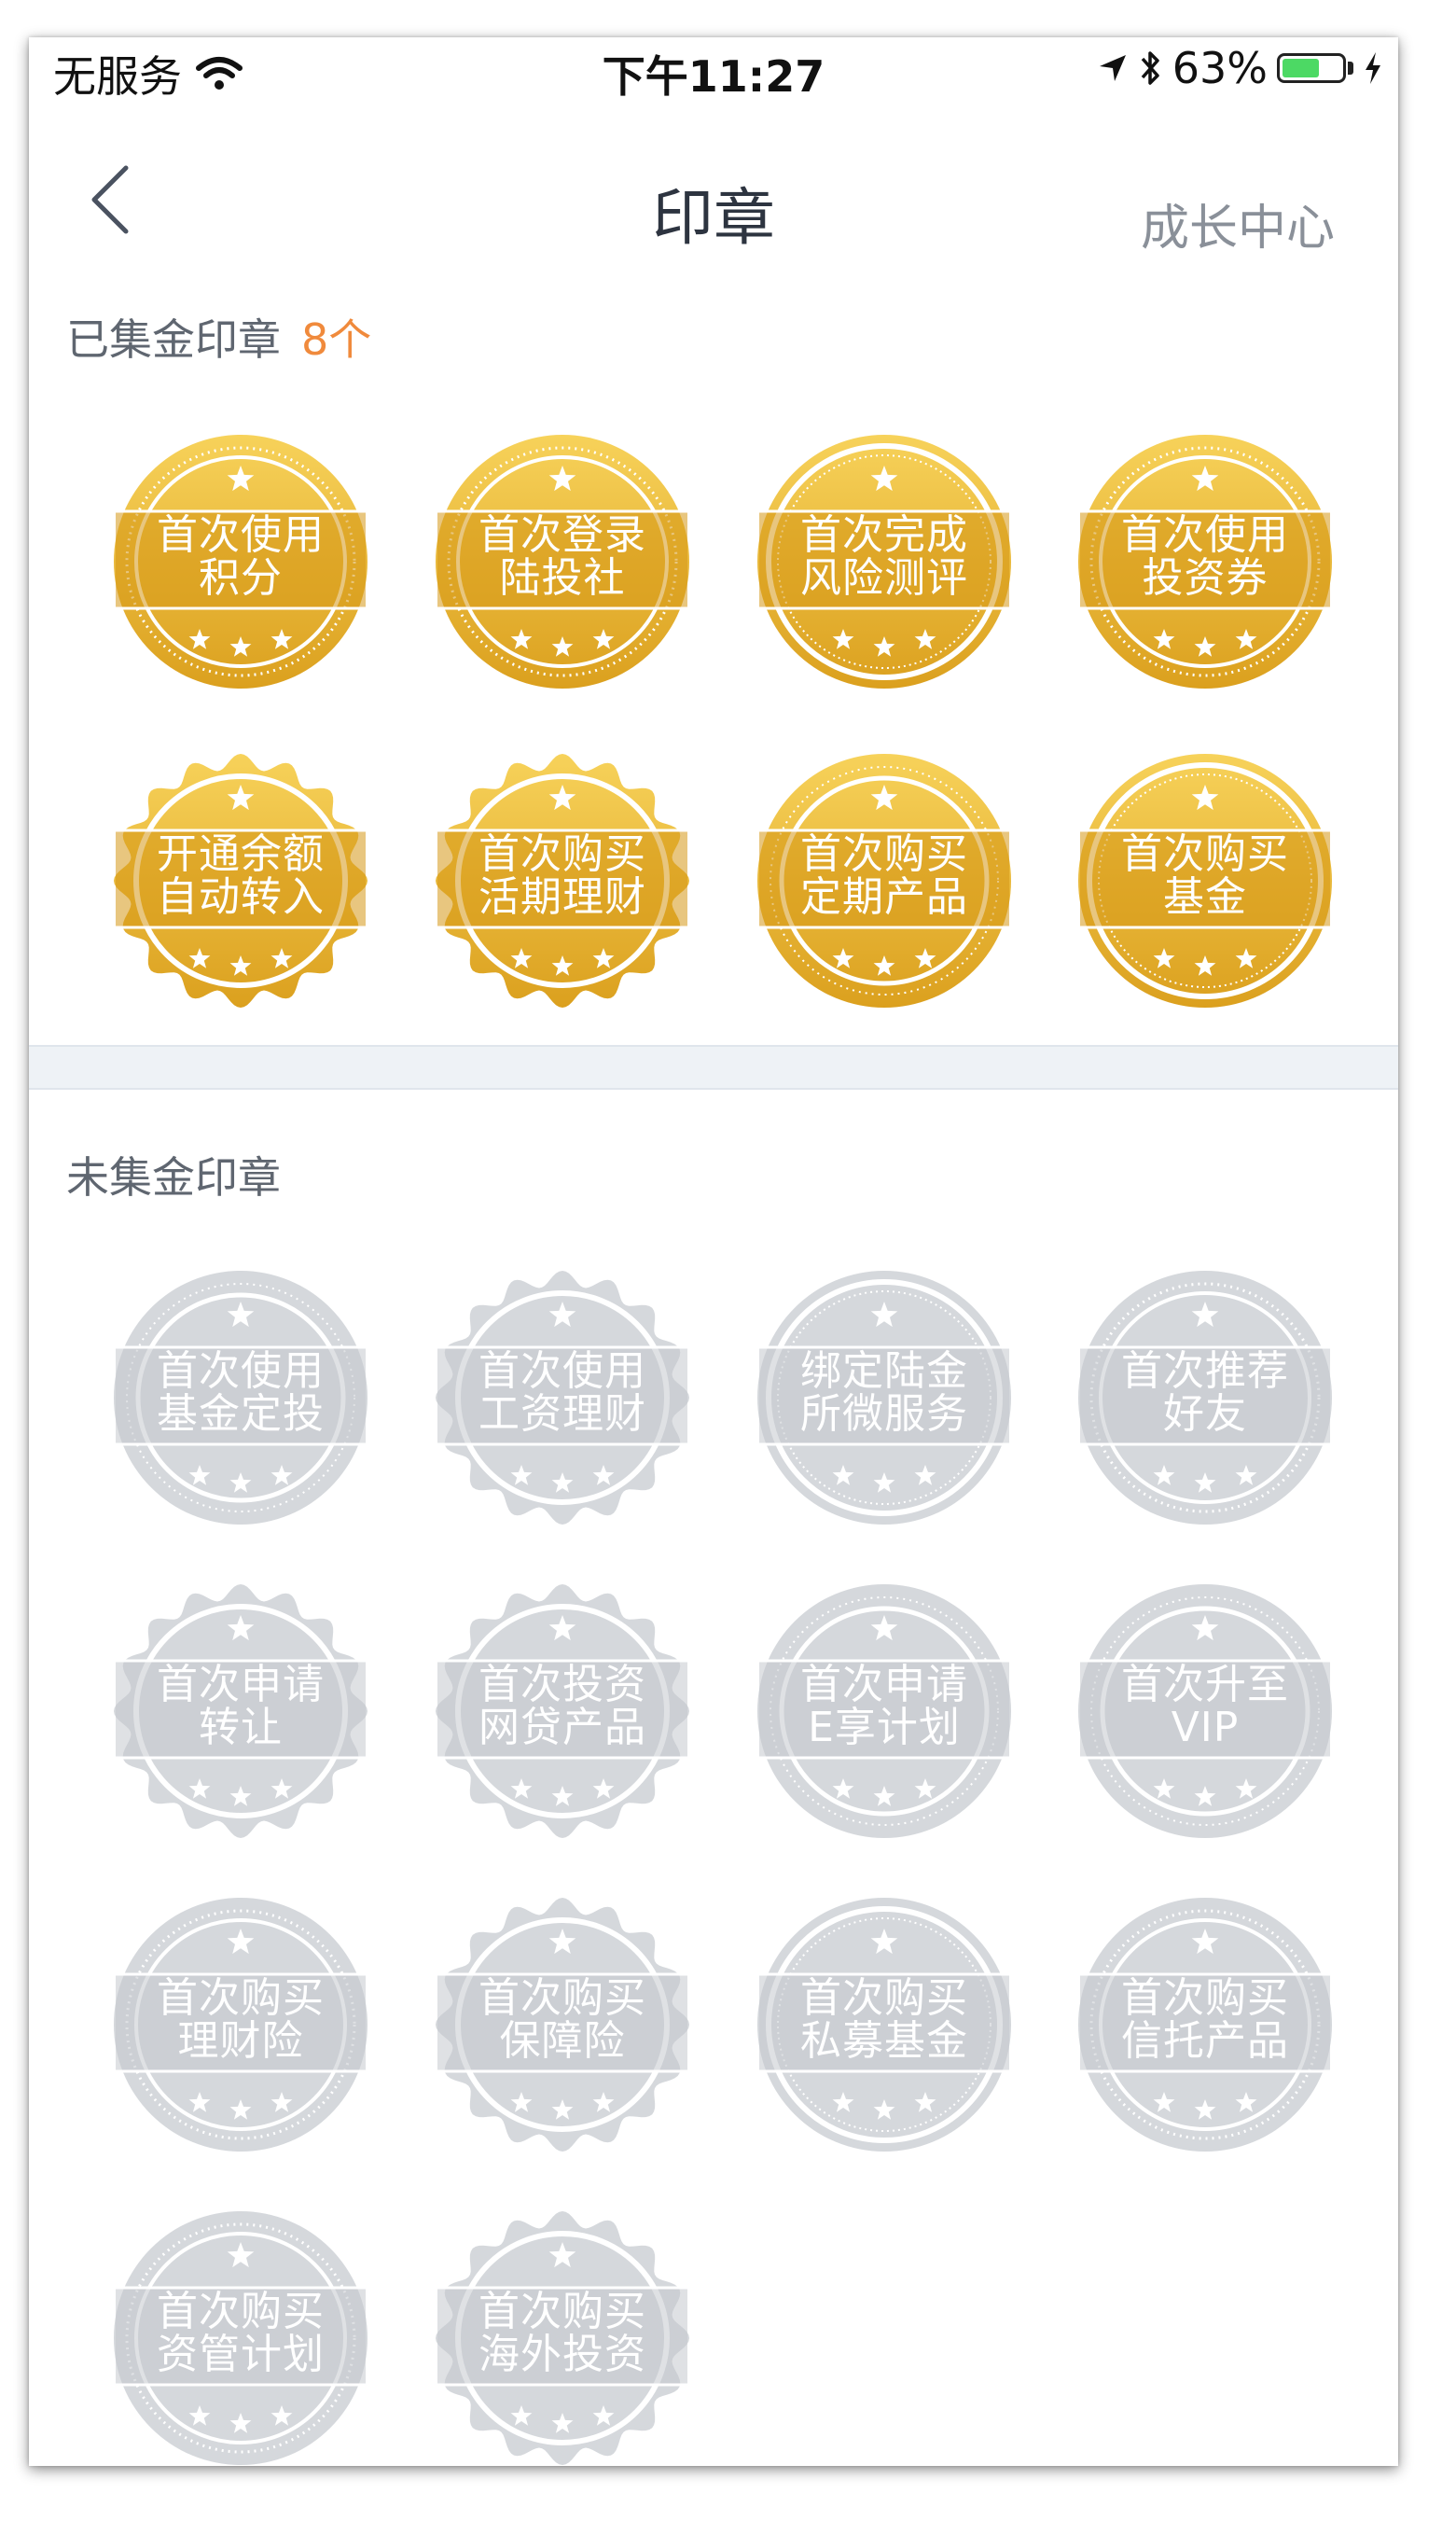  I want to click on uncollected-stamp: 首次推荐 好友, so click(1205, 1397).